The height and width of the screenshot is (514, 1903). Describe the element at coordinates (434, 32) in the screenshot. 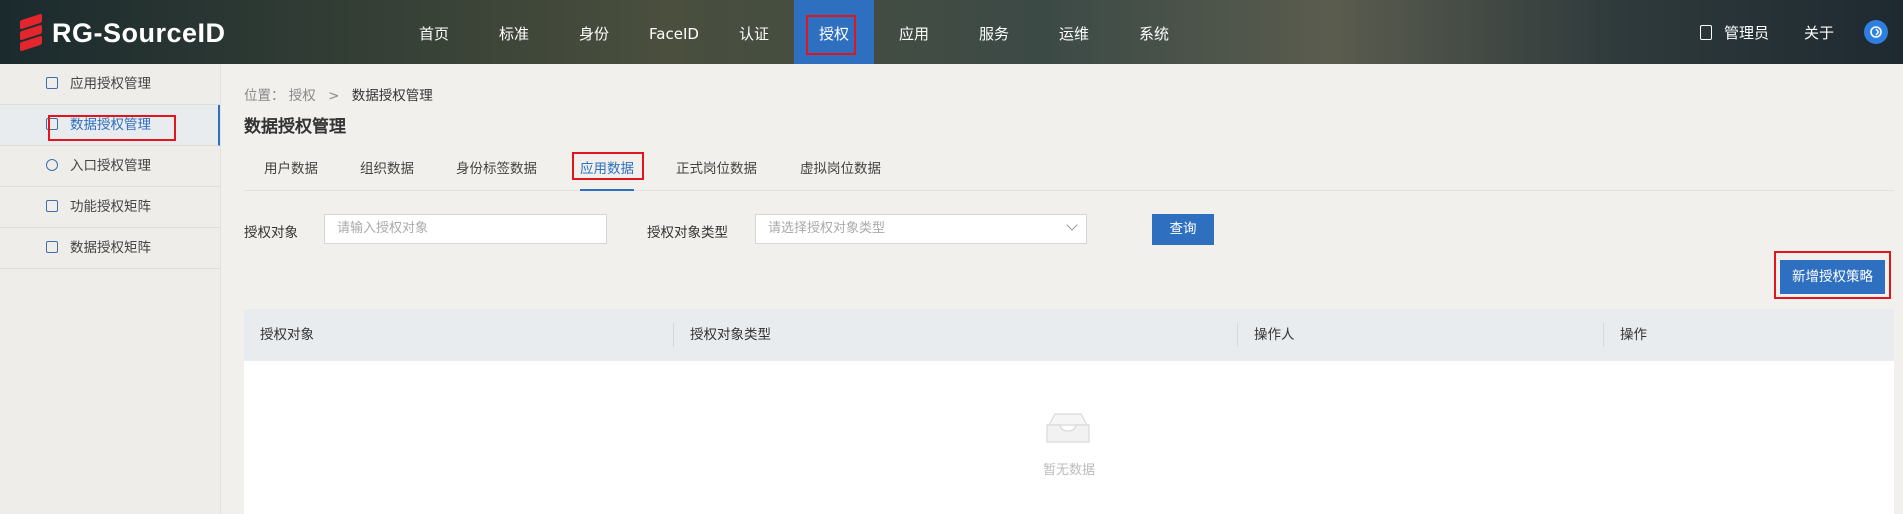

I see `nav-item-home: 首页` at that location.